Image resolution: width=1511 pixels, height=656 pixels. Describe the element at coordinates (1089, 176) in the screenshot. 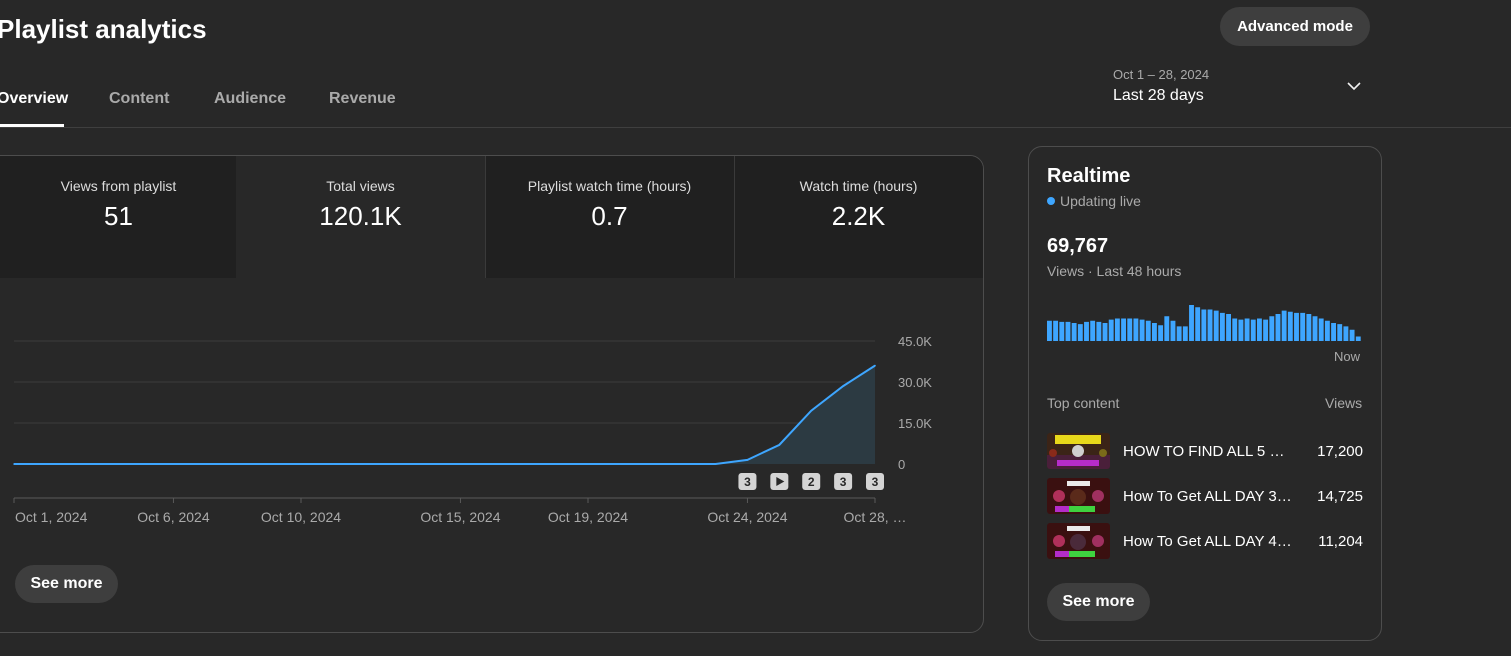

I see `realtime-title: Realtime` at that location.